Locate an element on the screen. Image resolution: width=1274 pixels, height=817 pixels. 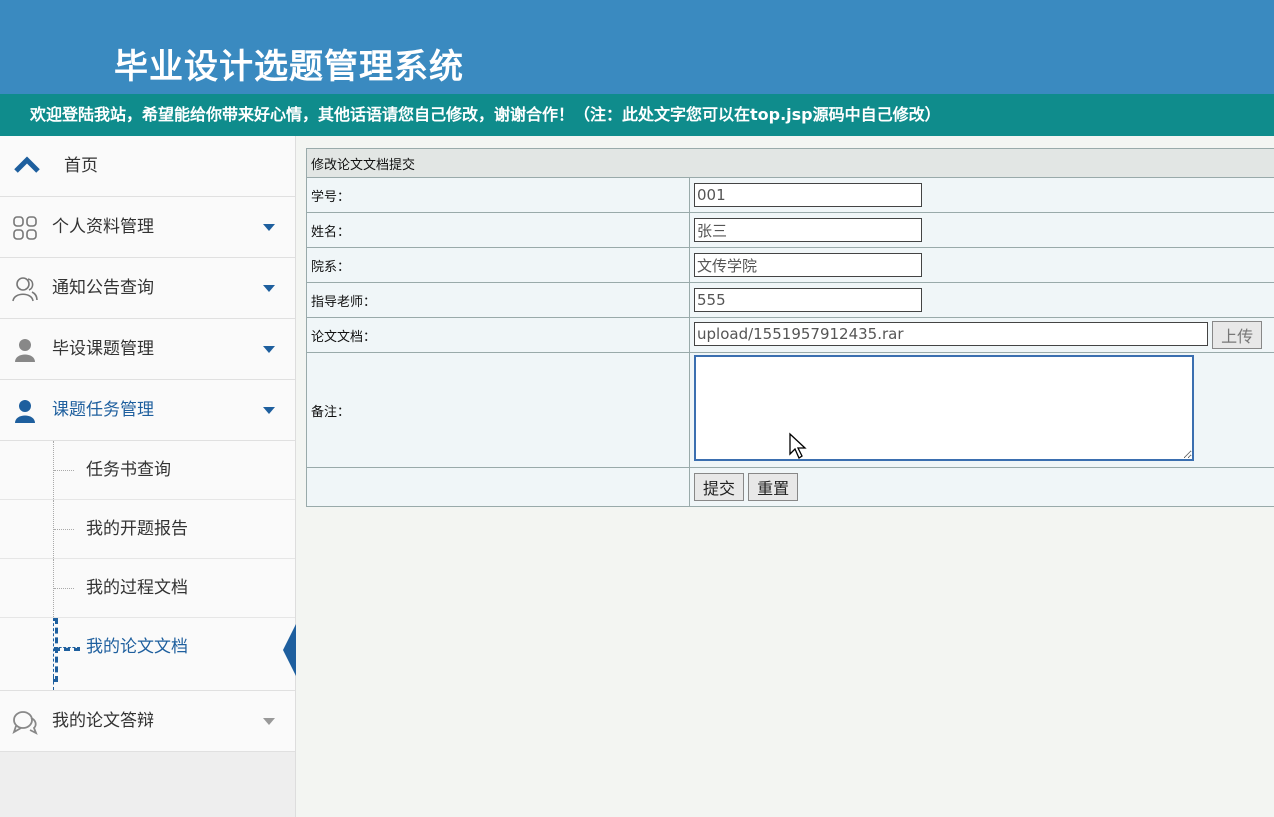
advisor-field is located at coordinates (808, 300).